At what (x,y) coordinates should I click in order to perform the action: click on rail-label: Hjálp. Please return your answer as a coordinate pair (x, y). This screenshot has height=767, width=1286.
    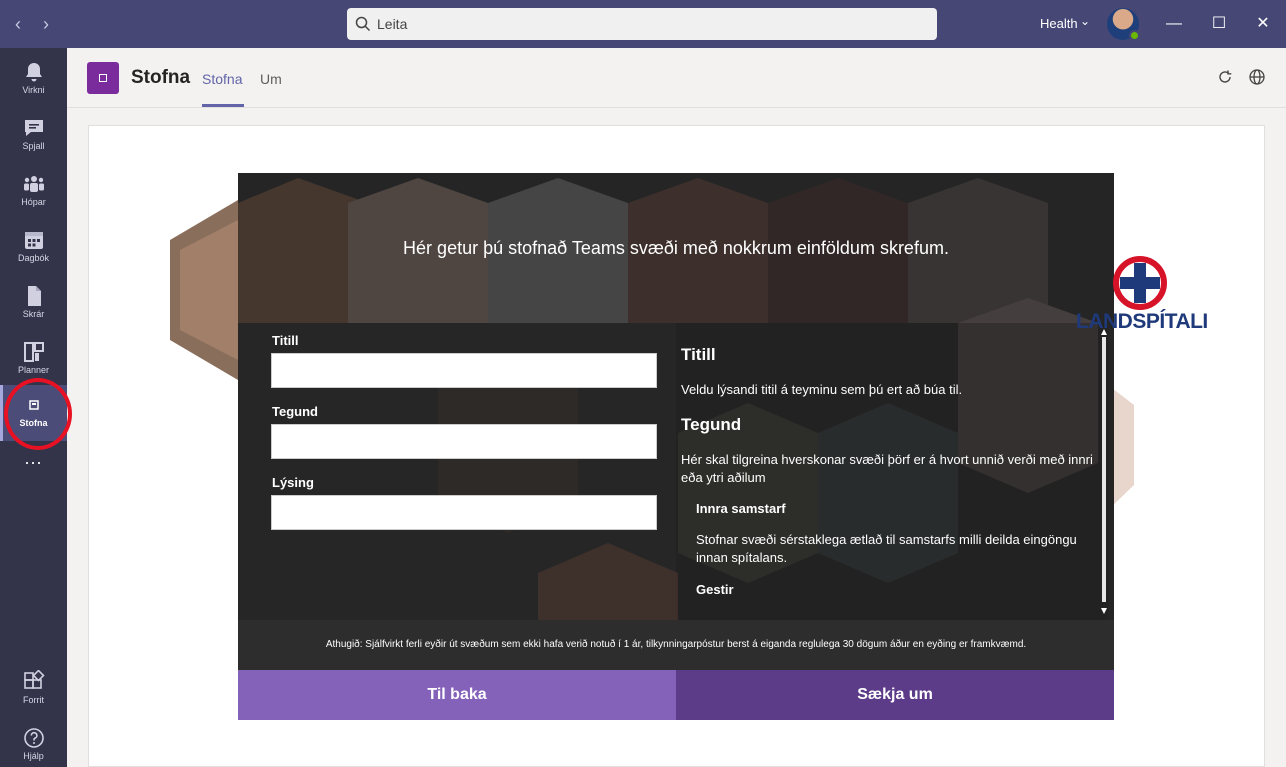
    Looking at the image, I should click on (33, 756).